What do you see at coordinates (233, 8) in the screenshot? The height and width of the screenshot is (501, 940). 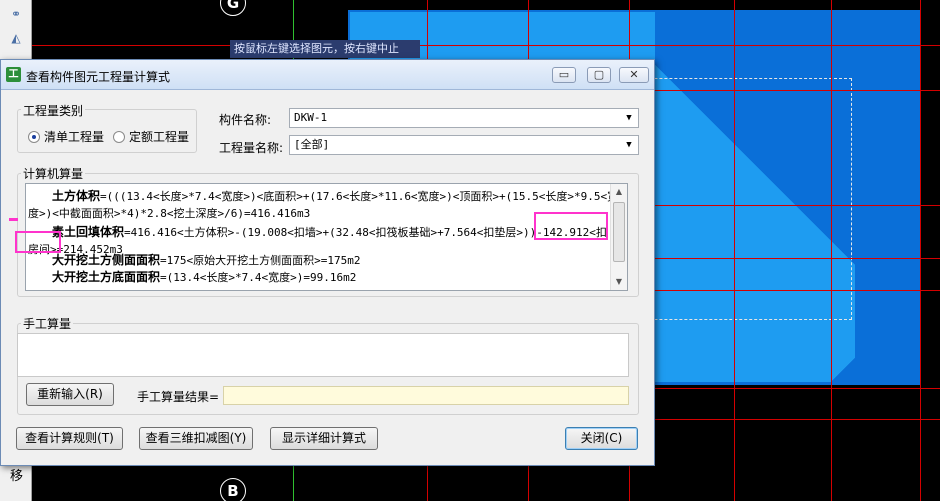 I see `axis-bubble-top: G` at bounding box center [233, 8].